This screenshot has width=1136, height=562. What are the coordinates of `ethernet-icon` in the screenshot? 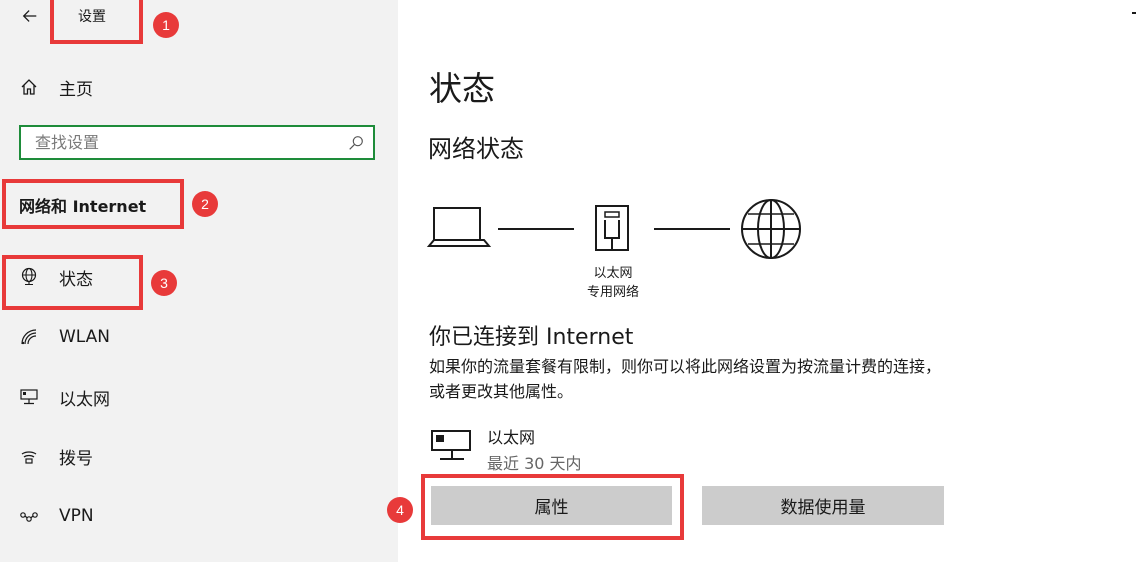 It's located at (29, 397).